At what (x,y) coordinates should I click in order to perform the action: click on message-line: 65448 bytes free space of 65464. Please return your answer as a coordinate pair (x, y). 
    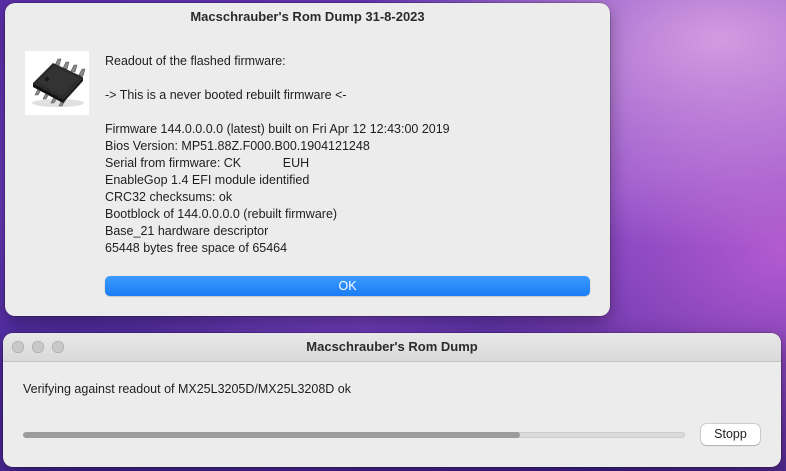
    Looking at the image, I should click on (196, 248).